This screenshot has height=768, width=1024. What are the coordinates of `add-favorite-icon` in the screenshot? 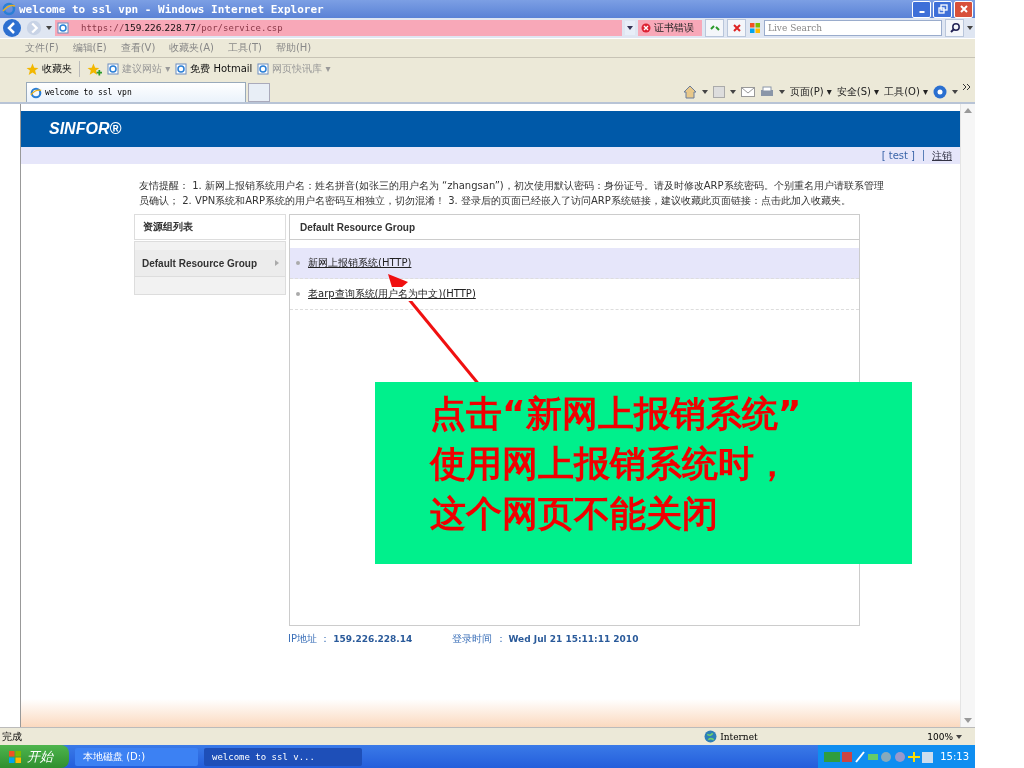 It's located at (94, 69).